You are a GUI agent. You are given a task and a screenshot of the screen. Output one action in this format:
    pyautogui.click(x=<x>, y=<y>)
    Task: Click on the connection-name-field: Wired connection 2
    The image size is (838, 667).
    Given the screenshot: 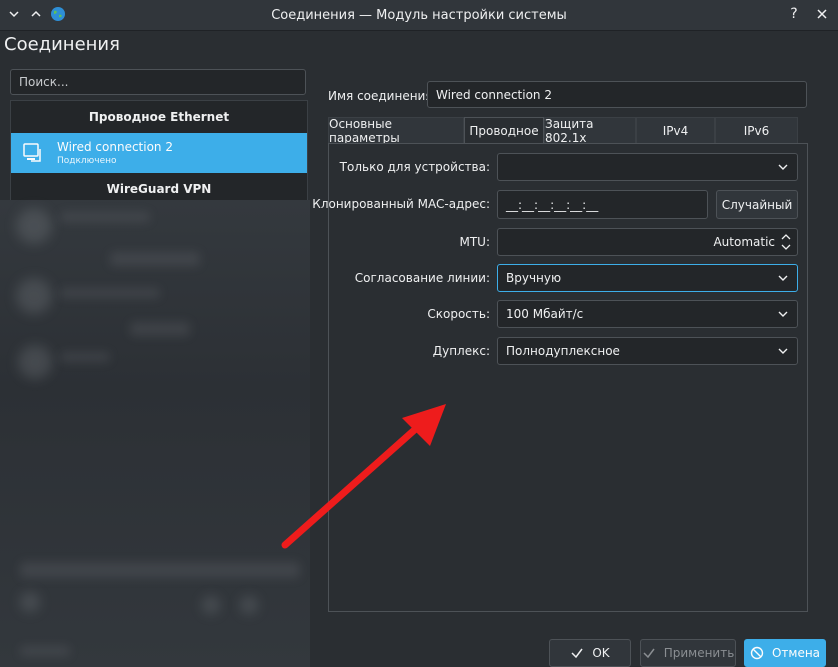 What is the action you would take?
    pyautogui.click(x=617, y=94)
    